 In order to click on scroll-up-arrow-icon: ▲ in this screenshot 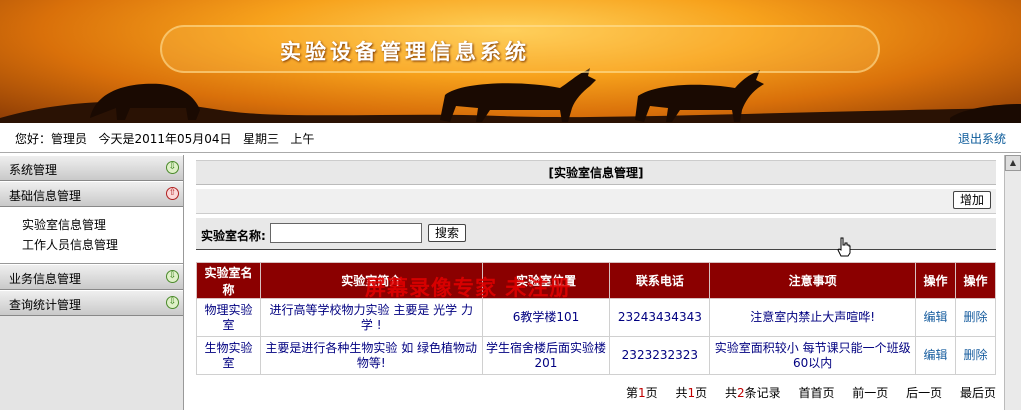, I will do `click(1013, 163)`.